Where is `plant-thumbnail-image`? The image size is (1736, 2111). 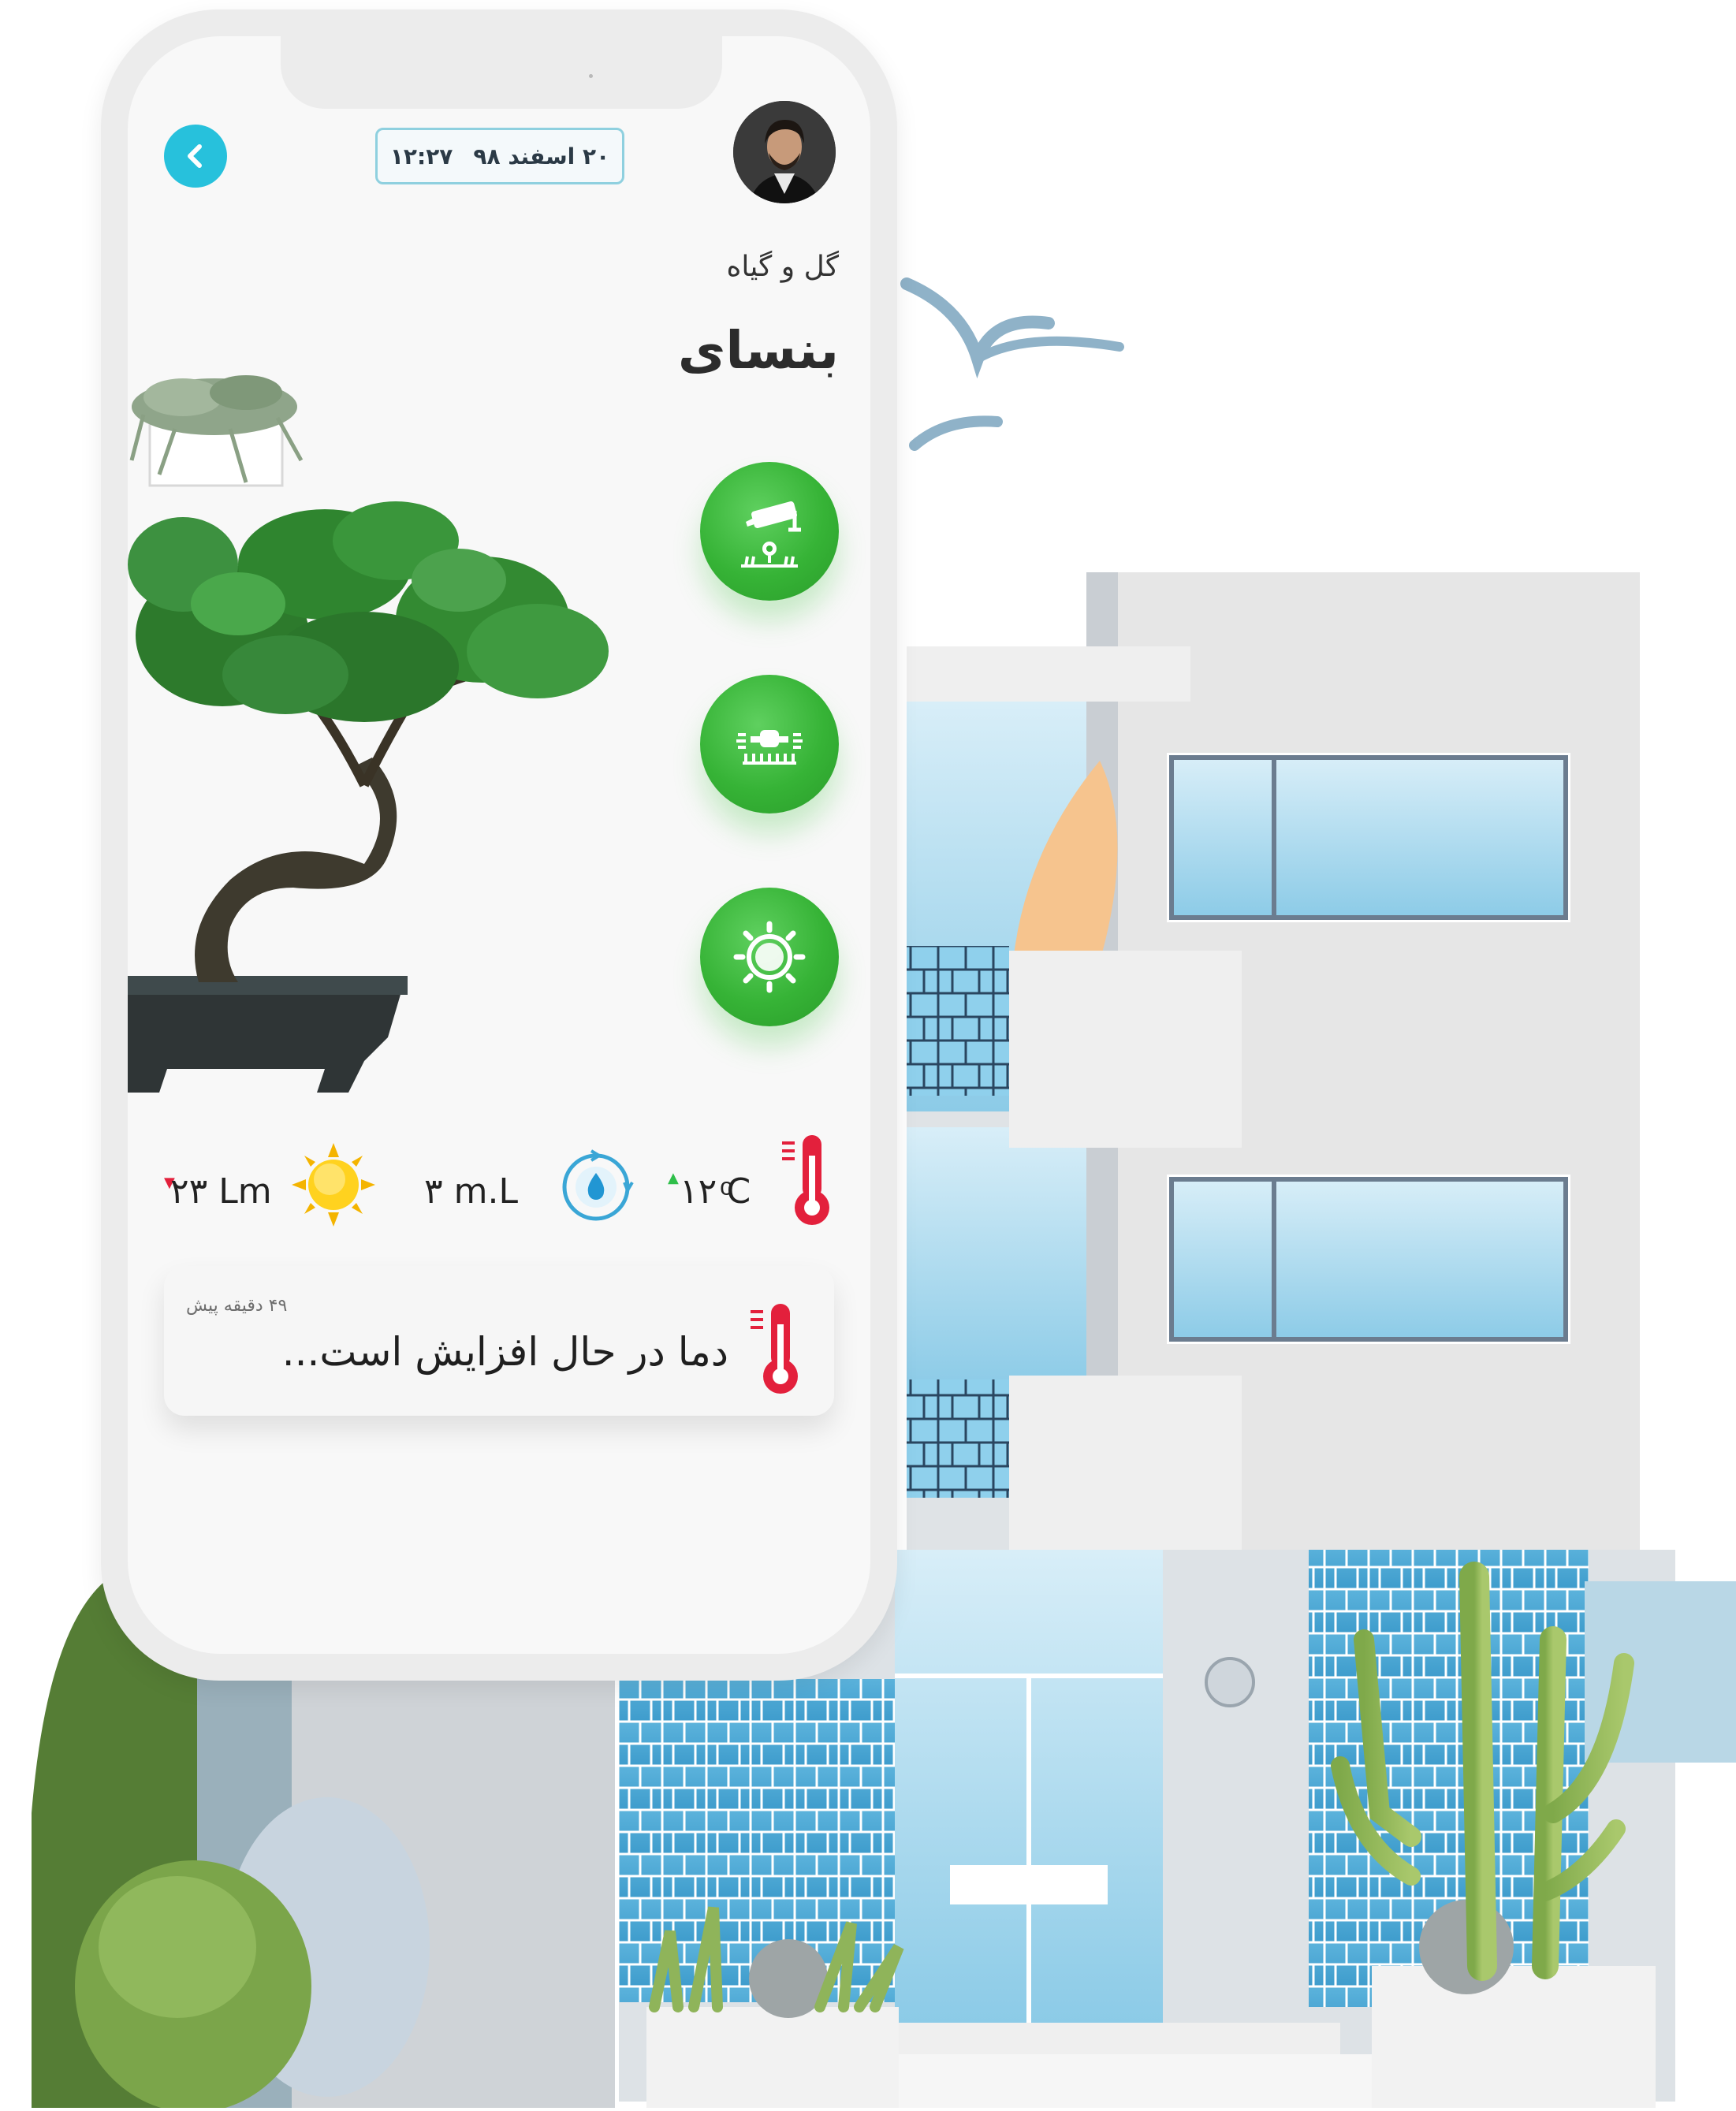 plant-thumbnail-image is located at coordinates (222, 425).